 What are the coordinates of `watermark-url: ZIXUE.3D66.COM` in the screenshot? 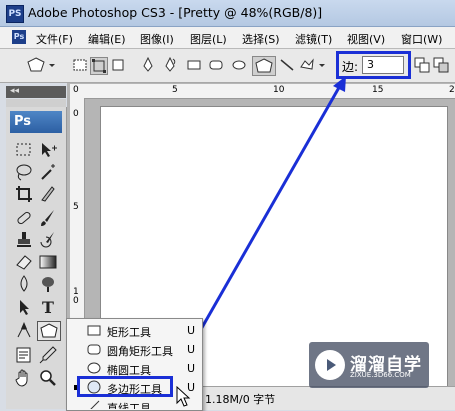 It's located at (380, 375).